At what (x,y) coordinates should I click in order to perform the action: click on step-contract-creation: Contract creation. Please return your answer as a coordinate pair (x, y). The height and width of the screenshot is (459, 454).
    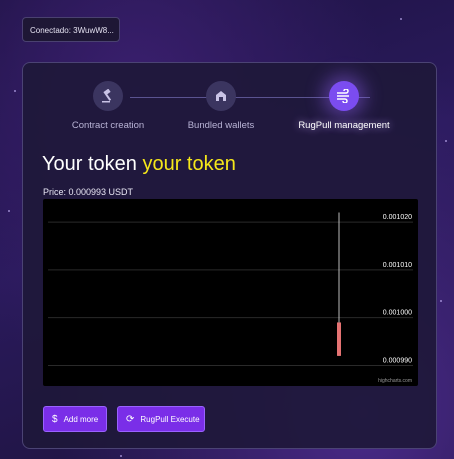
    Looking at the image, I should click on (108, 106).